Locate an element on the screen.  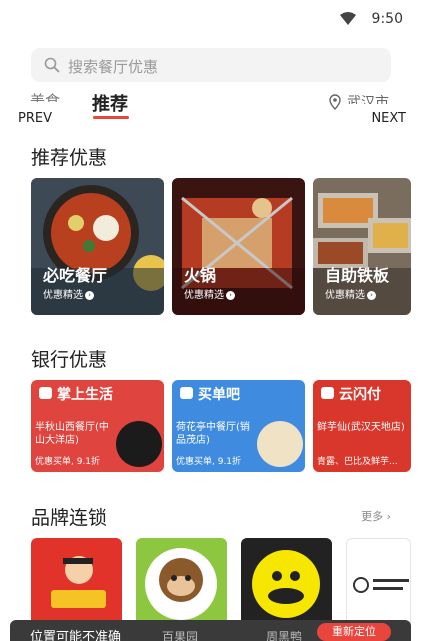
zhouheiya-logo-icon is located at coordinates (286, 584).